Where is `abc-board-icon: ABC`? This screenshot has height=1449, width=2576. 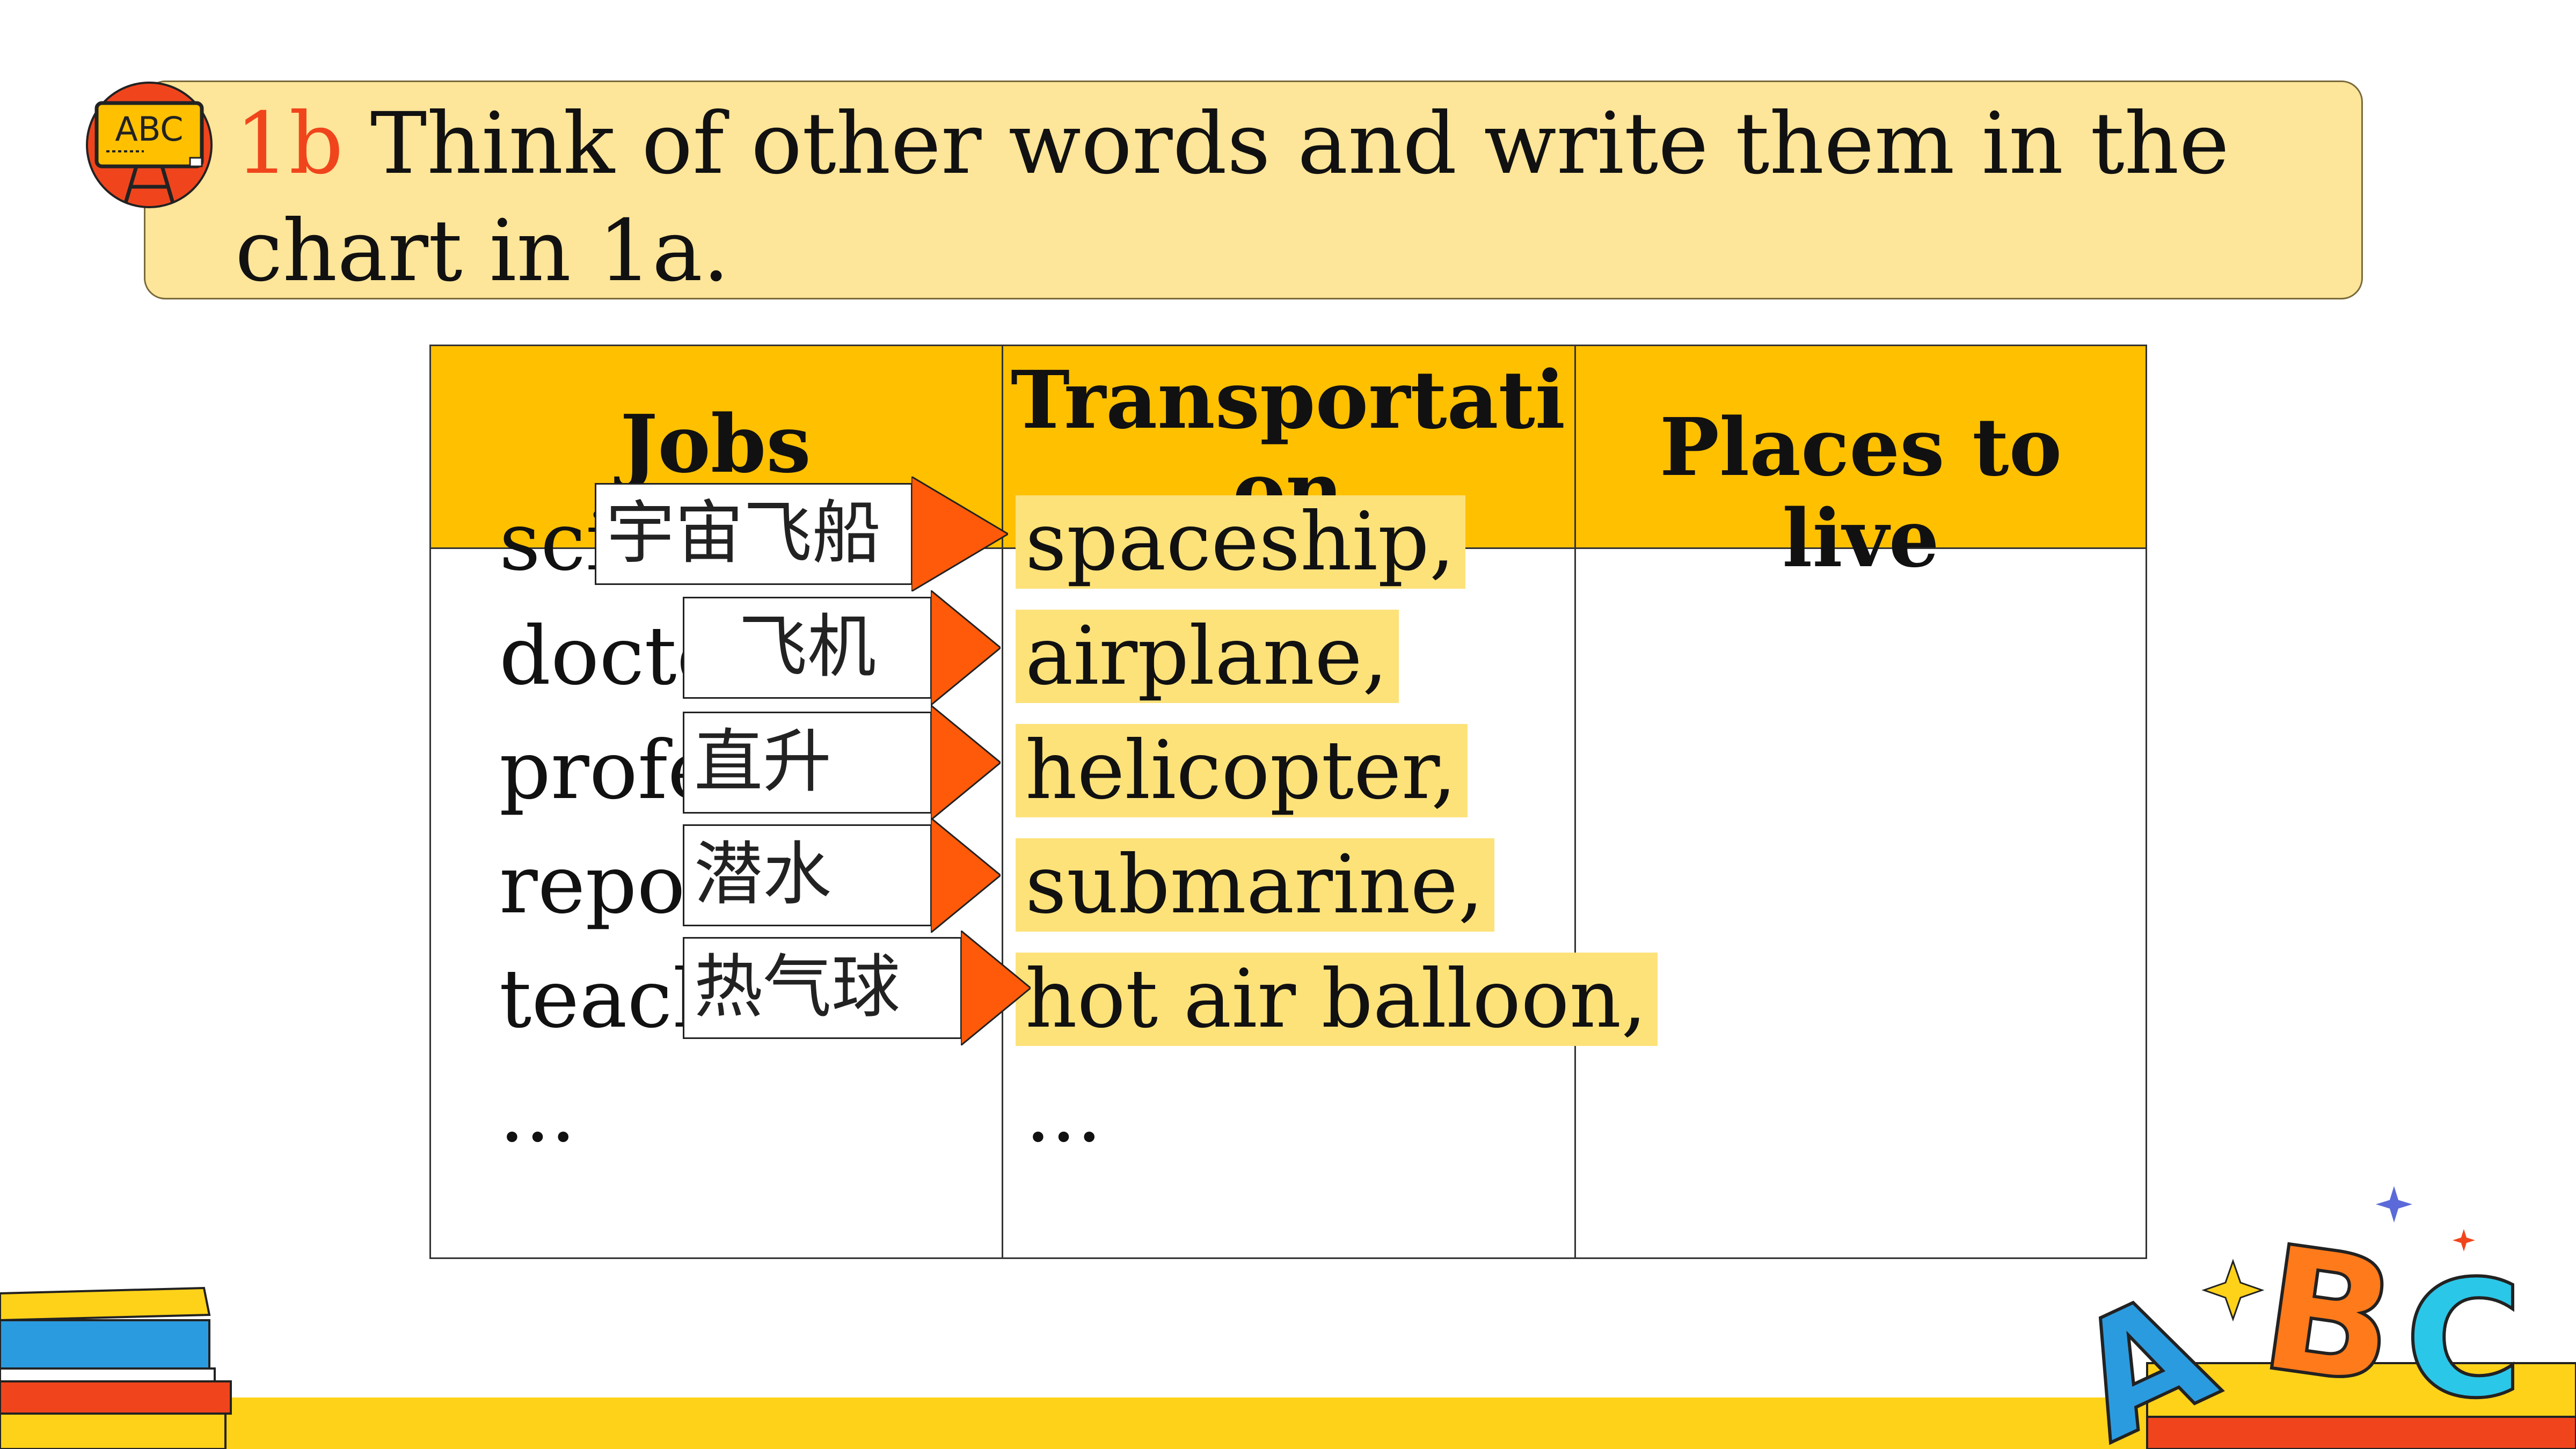
abc-board-icon: ABC is located at coordinates (150, 145).